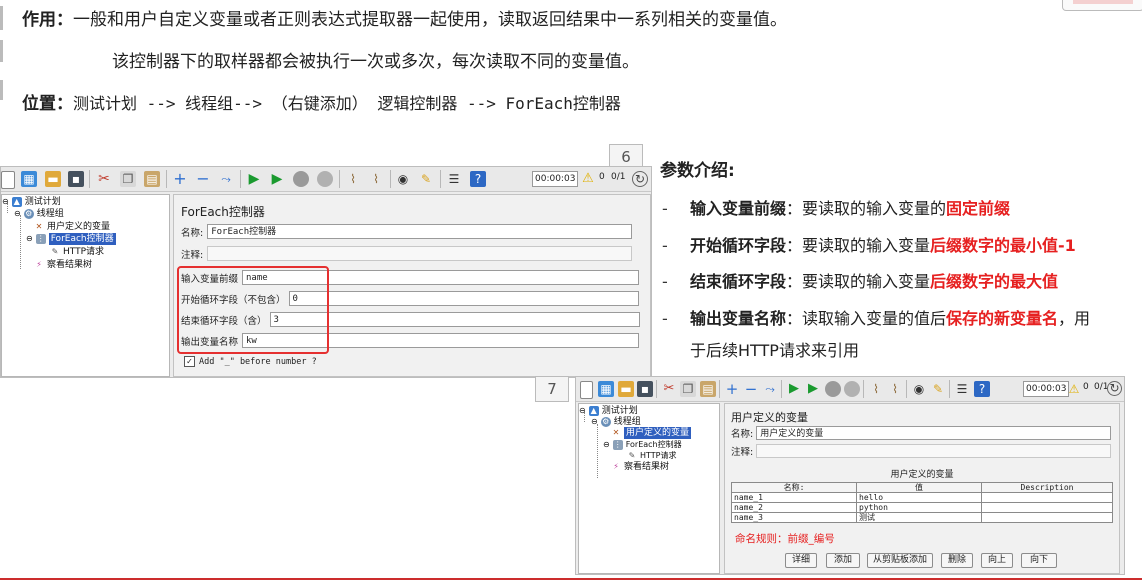 This screenshot has width=1142, height=582. Describe the element at coordinates (616, 432) in the screenshot. I see `wrench-icon: ✕` at that location.